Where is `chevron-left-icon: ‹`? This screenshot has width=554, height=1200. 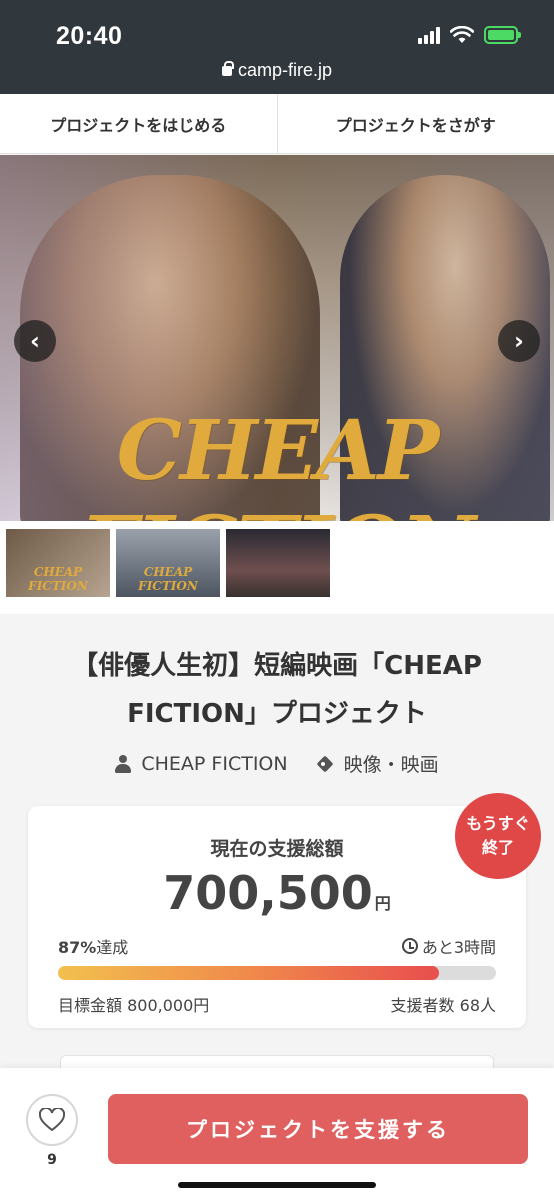 chevron-left-icon: ‹ is located at coordinates (35, 341).